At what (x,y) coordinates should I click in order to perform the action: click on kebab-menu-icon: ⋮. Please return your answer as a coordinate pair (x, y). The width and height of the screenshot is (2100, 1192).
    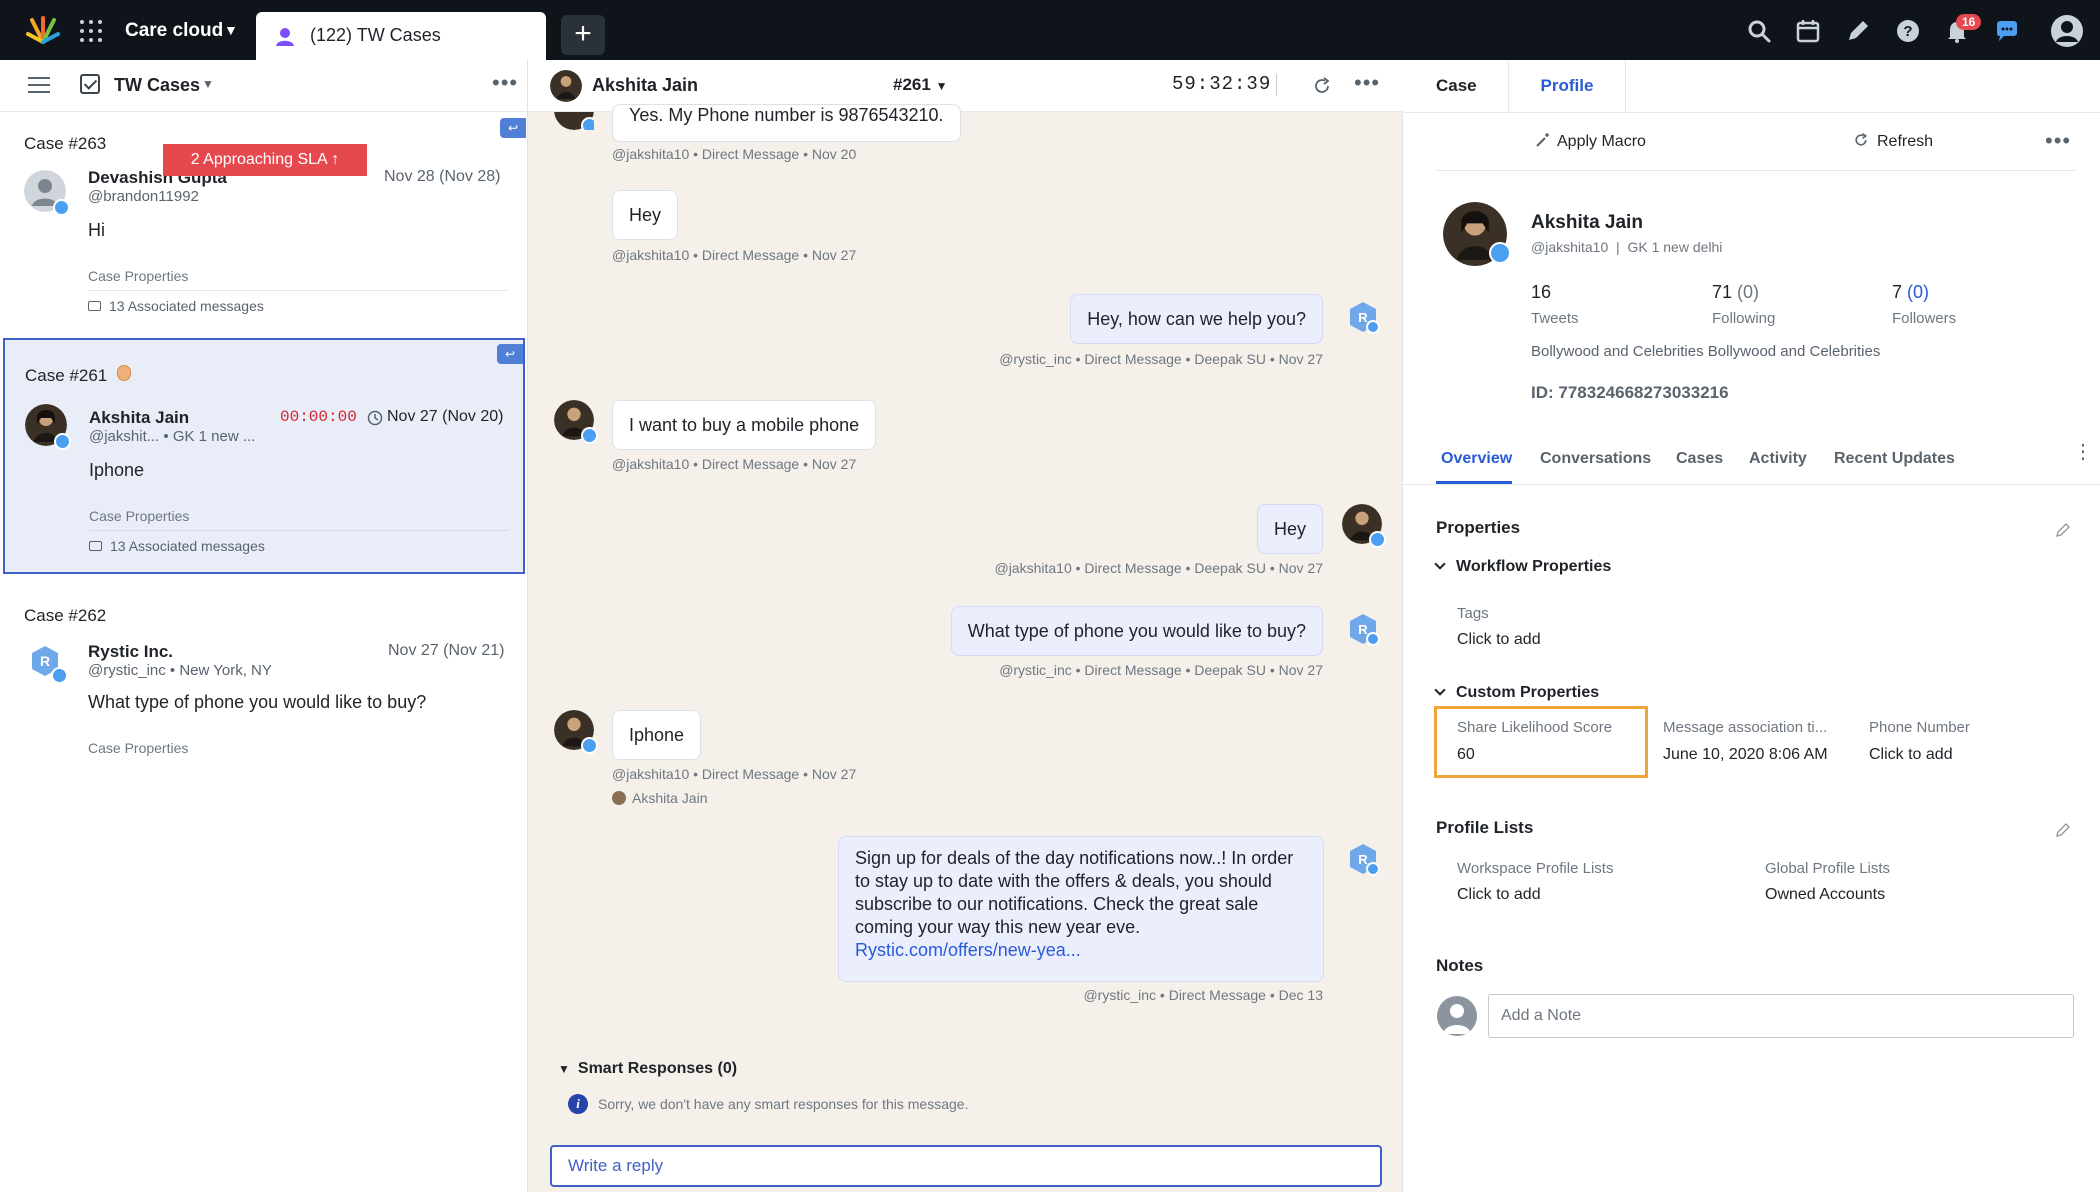
    Looking at the image, I should click on (2083, 452).